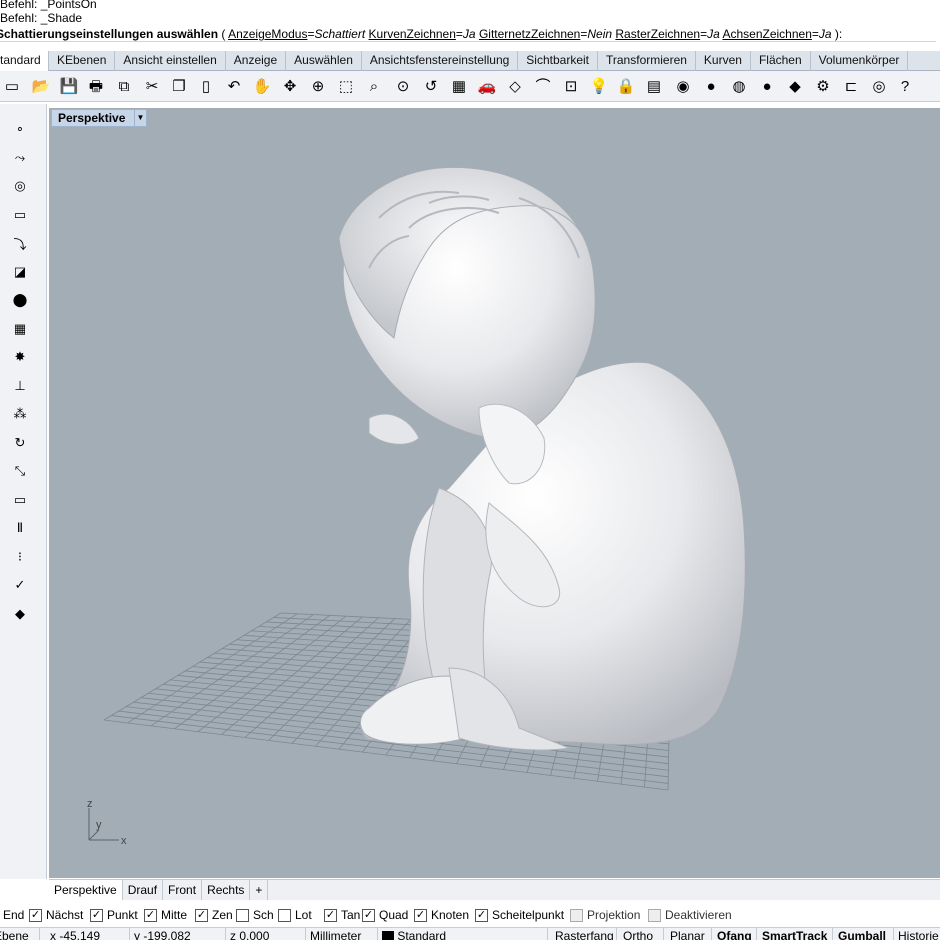 This screenshot has height=940, width=940. Describe the element at coordinates (295, 915) in the screenshot. I see `osnap-lot: Lot` at that location.